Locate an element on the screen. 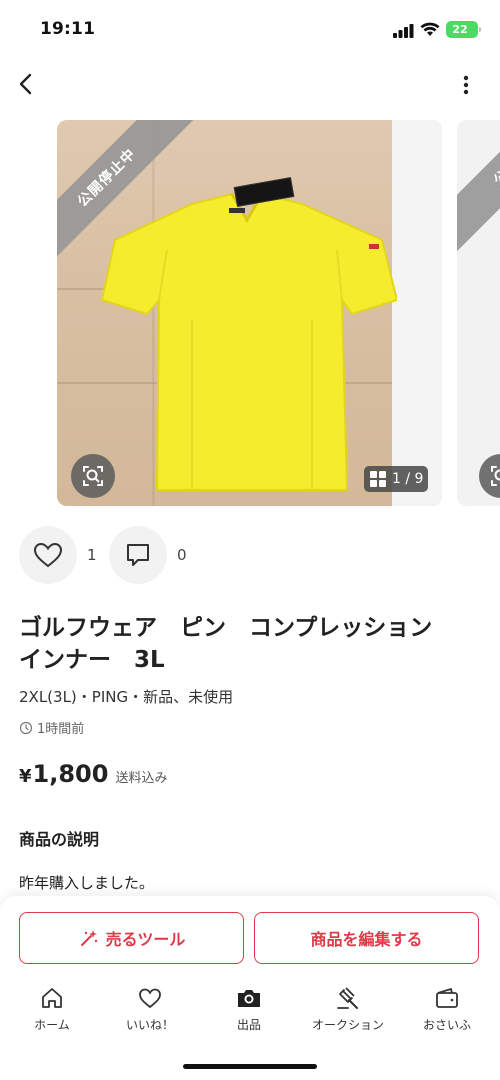 This screenshot has height=1080, width=500. signal-icon is located at coordinates (403, 31).